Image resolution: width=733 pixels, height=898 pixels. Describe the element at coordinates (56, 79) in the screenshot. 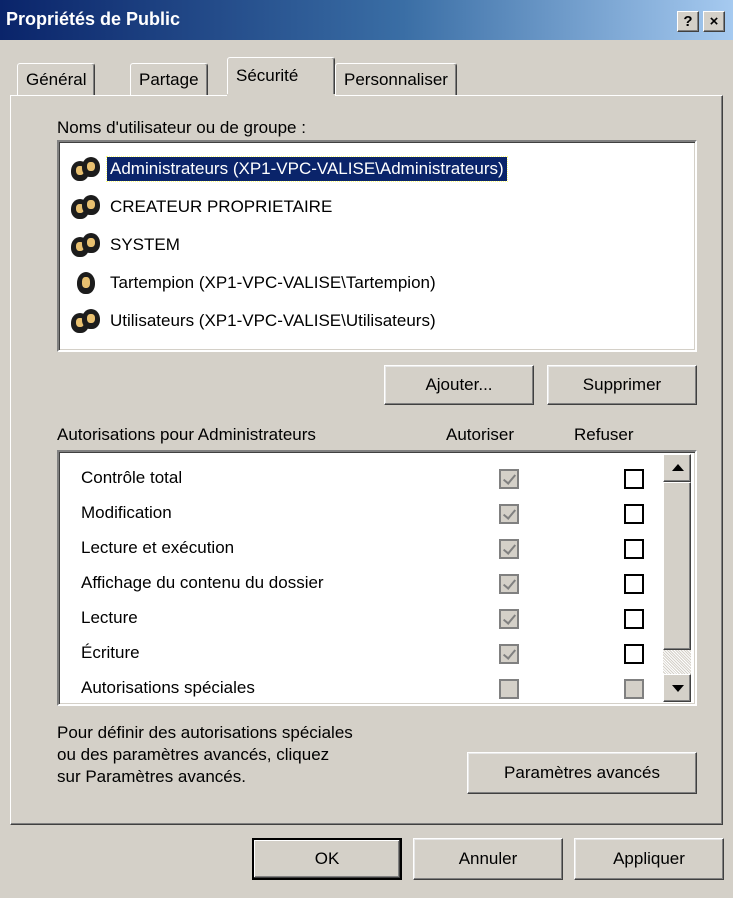

I see `tab-general: Général` at that location.